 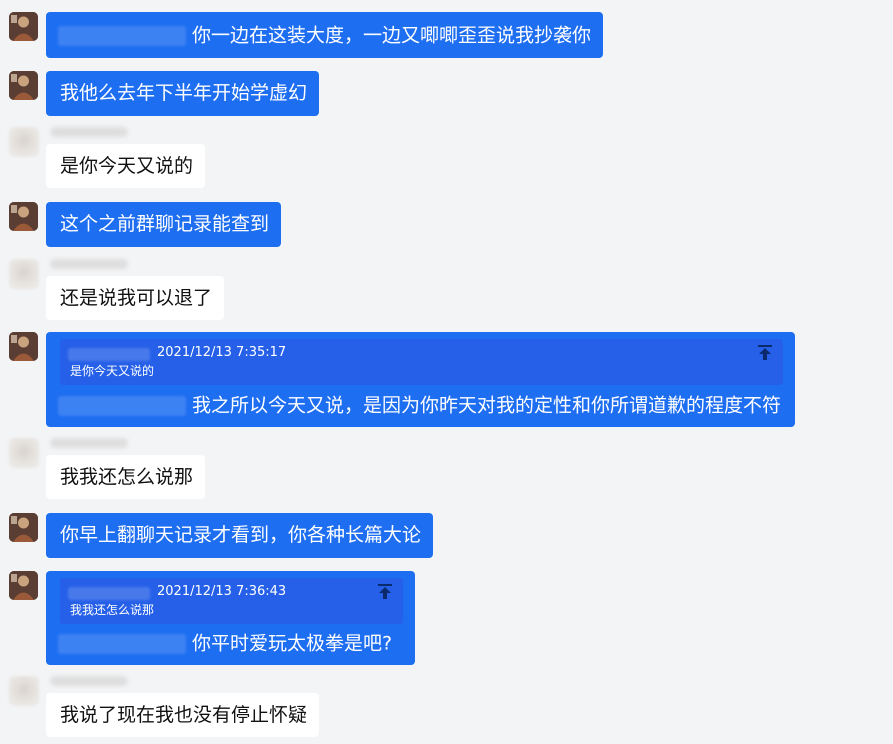 I want to click on chat-bubble-received: 还是说我可以退了, so click(x=135, y=298).